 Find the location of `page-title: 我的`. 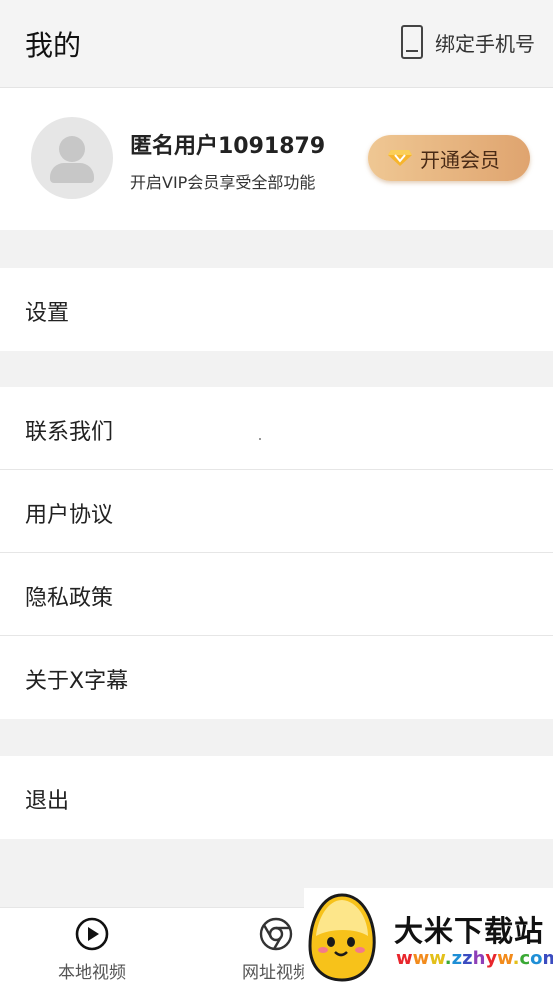

page-title: 我的 is located at coordinates (53, 45).